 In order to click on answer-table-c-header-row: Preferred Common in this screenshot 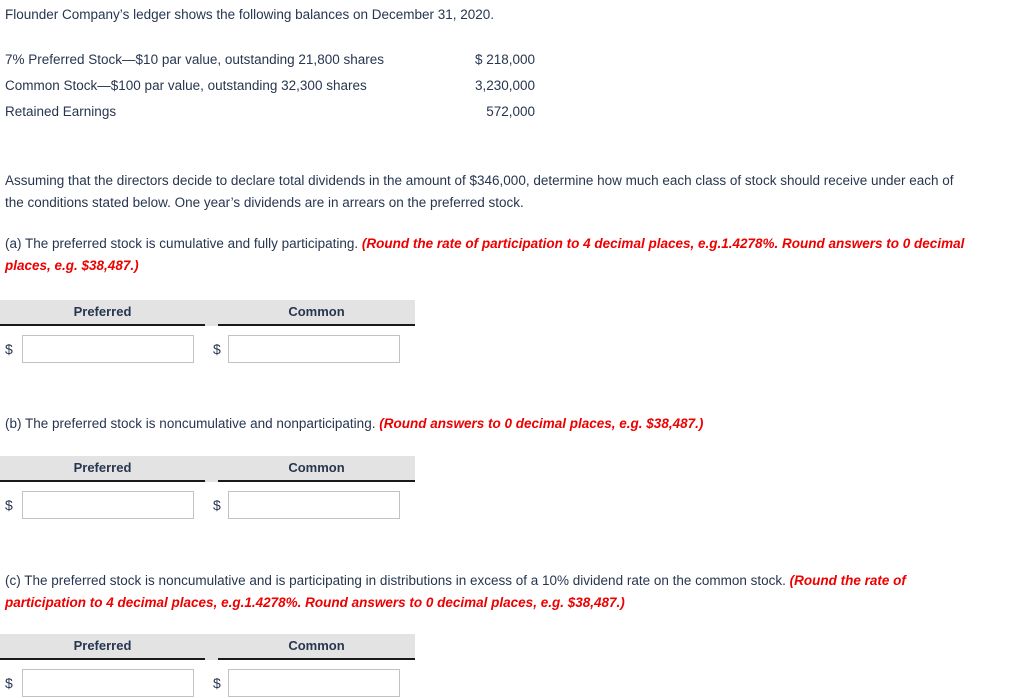, I will do `click(215, 647)`.